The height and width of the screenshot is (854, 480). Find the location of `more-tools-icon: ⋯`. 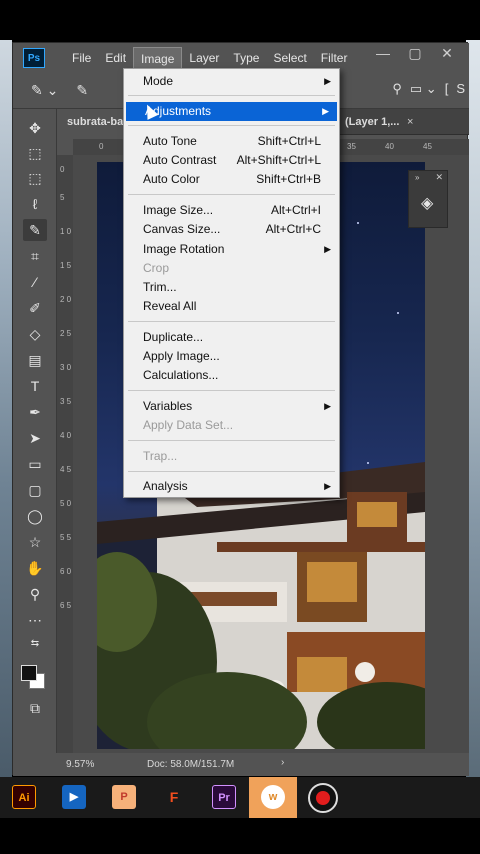

more-tools-icon: ⋯ is located at coordinates (35, 620).